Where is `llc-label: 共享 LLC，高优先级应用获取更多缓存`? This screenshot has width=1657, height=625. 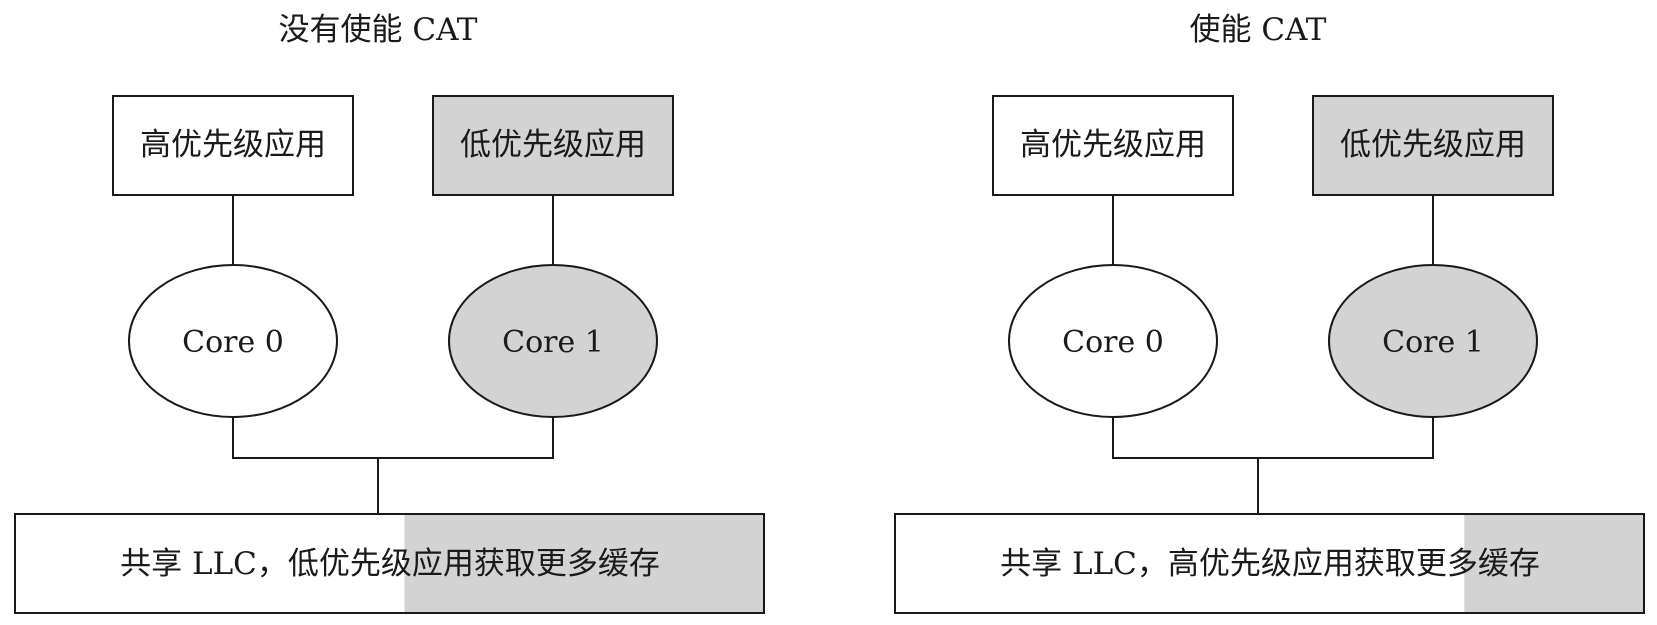
llc-label: 共享 LLC，高优先级应用获取更多缓存 is located at coordinates (1270, 564).